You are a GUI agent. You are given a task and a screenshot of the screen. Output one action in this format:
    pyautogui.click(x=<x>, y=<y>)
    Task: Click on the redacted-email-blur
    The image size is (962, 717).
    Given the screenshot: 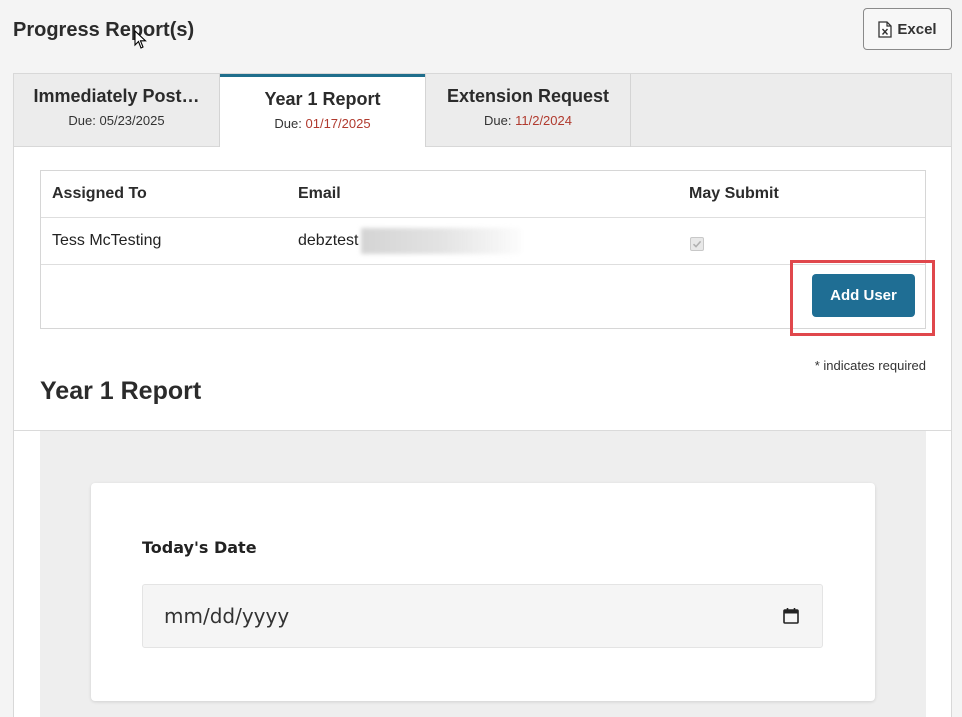 What is the action you would take?
    pyautogui.click(x=441, y=241)
    